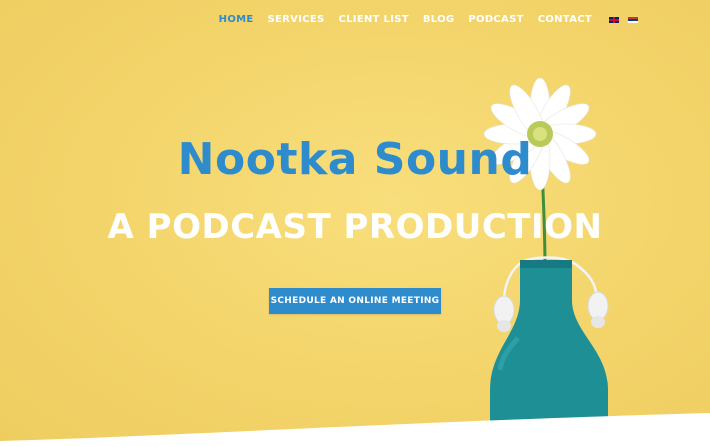  What do you see at coordinates (355, 159) in the screenshot?
I see `hero-title: Nootka Sound` at bounding box center [355, 159].